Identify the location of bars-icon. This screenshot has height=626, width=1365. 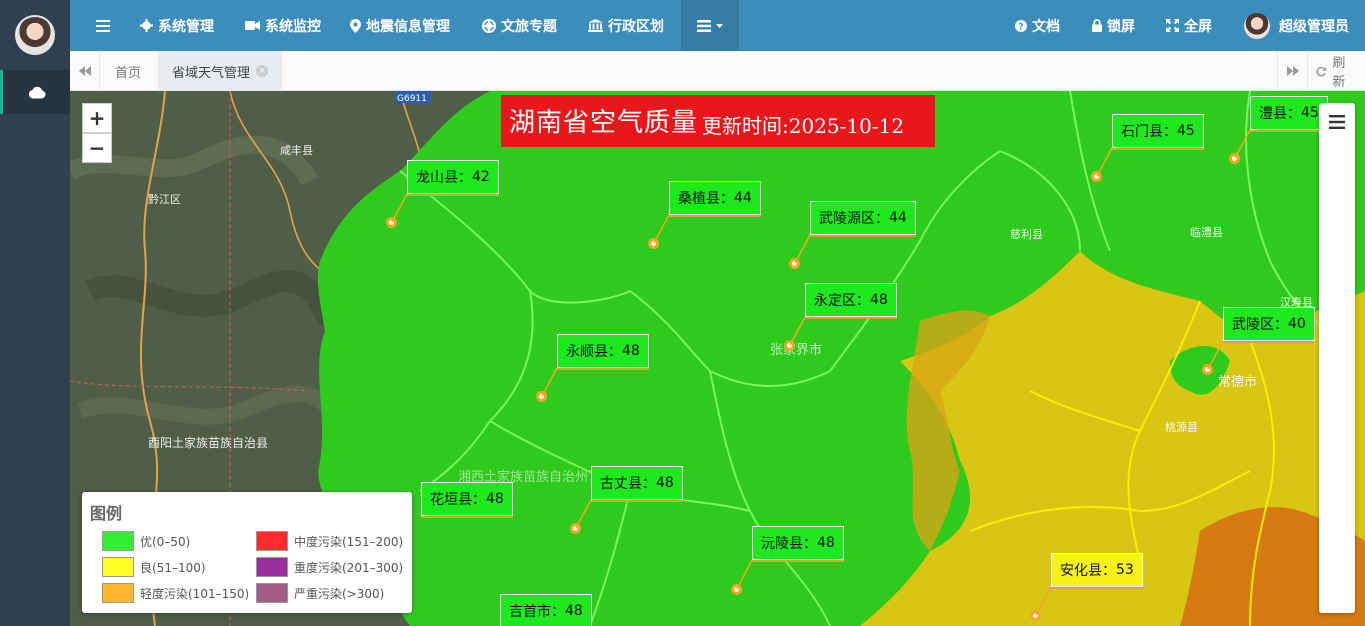
(103, 25).